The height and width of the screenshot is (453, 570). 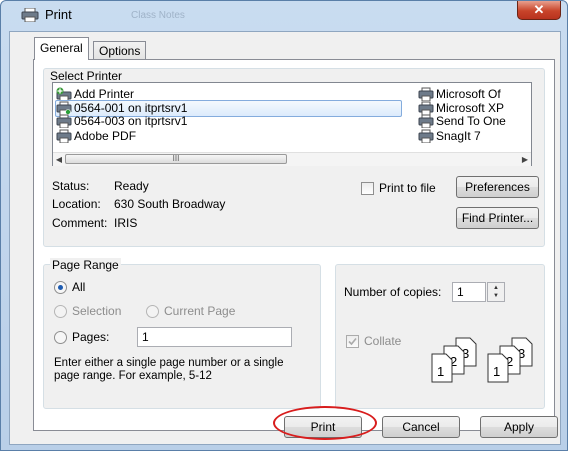 I want to click on radio-pages-label: Pages:, so click(x=91, y=337).